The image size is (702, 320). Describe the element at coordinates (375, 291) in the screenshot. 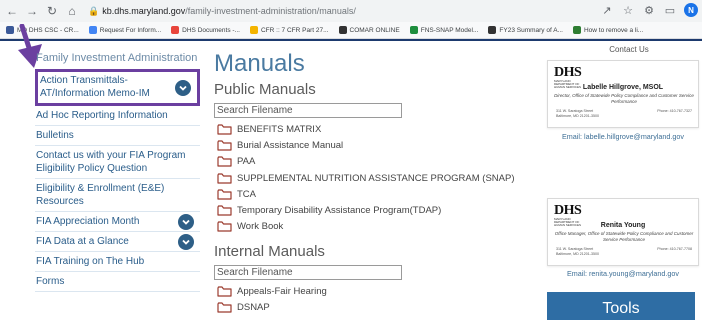

I see `folder-item: Appeals-Fair Hearing` at that location.